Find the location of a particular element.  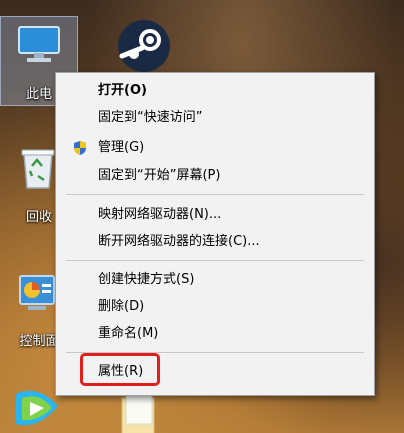

uac-shield-icon is located at coordinates (80, 148).